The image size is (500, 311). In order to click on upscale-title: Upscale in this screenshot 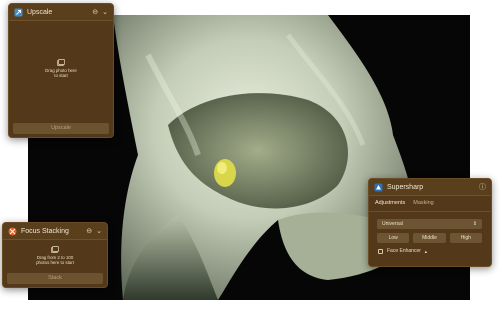, I will do `click(40, 12)`.